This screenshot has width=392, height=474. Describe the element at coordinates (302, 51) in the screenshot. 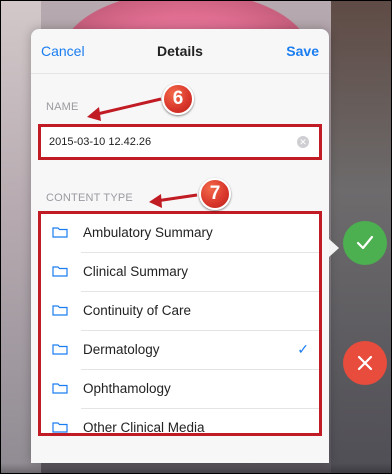

I see `save-button: Save` at that location.